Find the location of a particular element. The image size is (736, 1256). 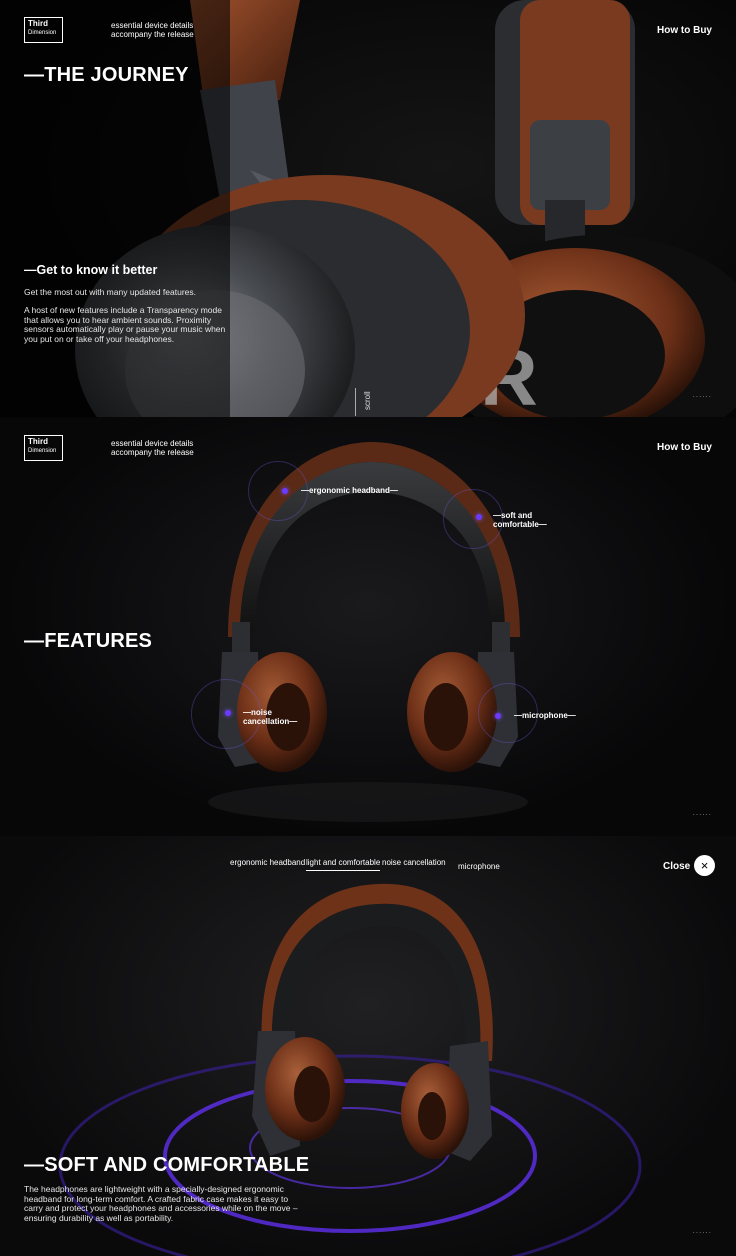

nav-microphone: microphone is located at coordinates (479, 866).